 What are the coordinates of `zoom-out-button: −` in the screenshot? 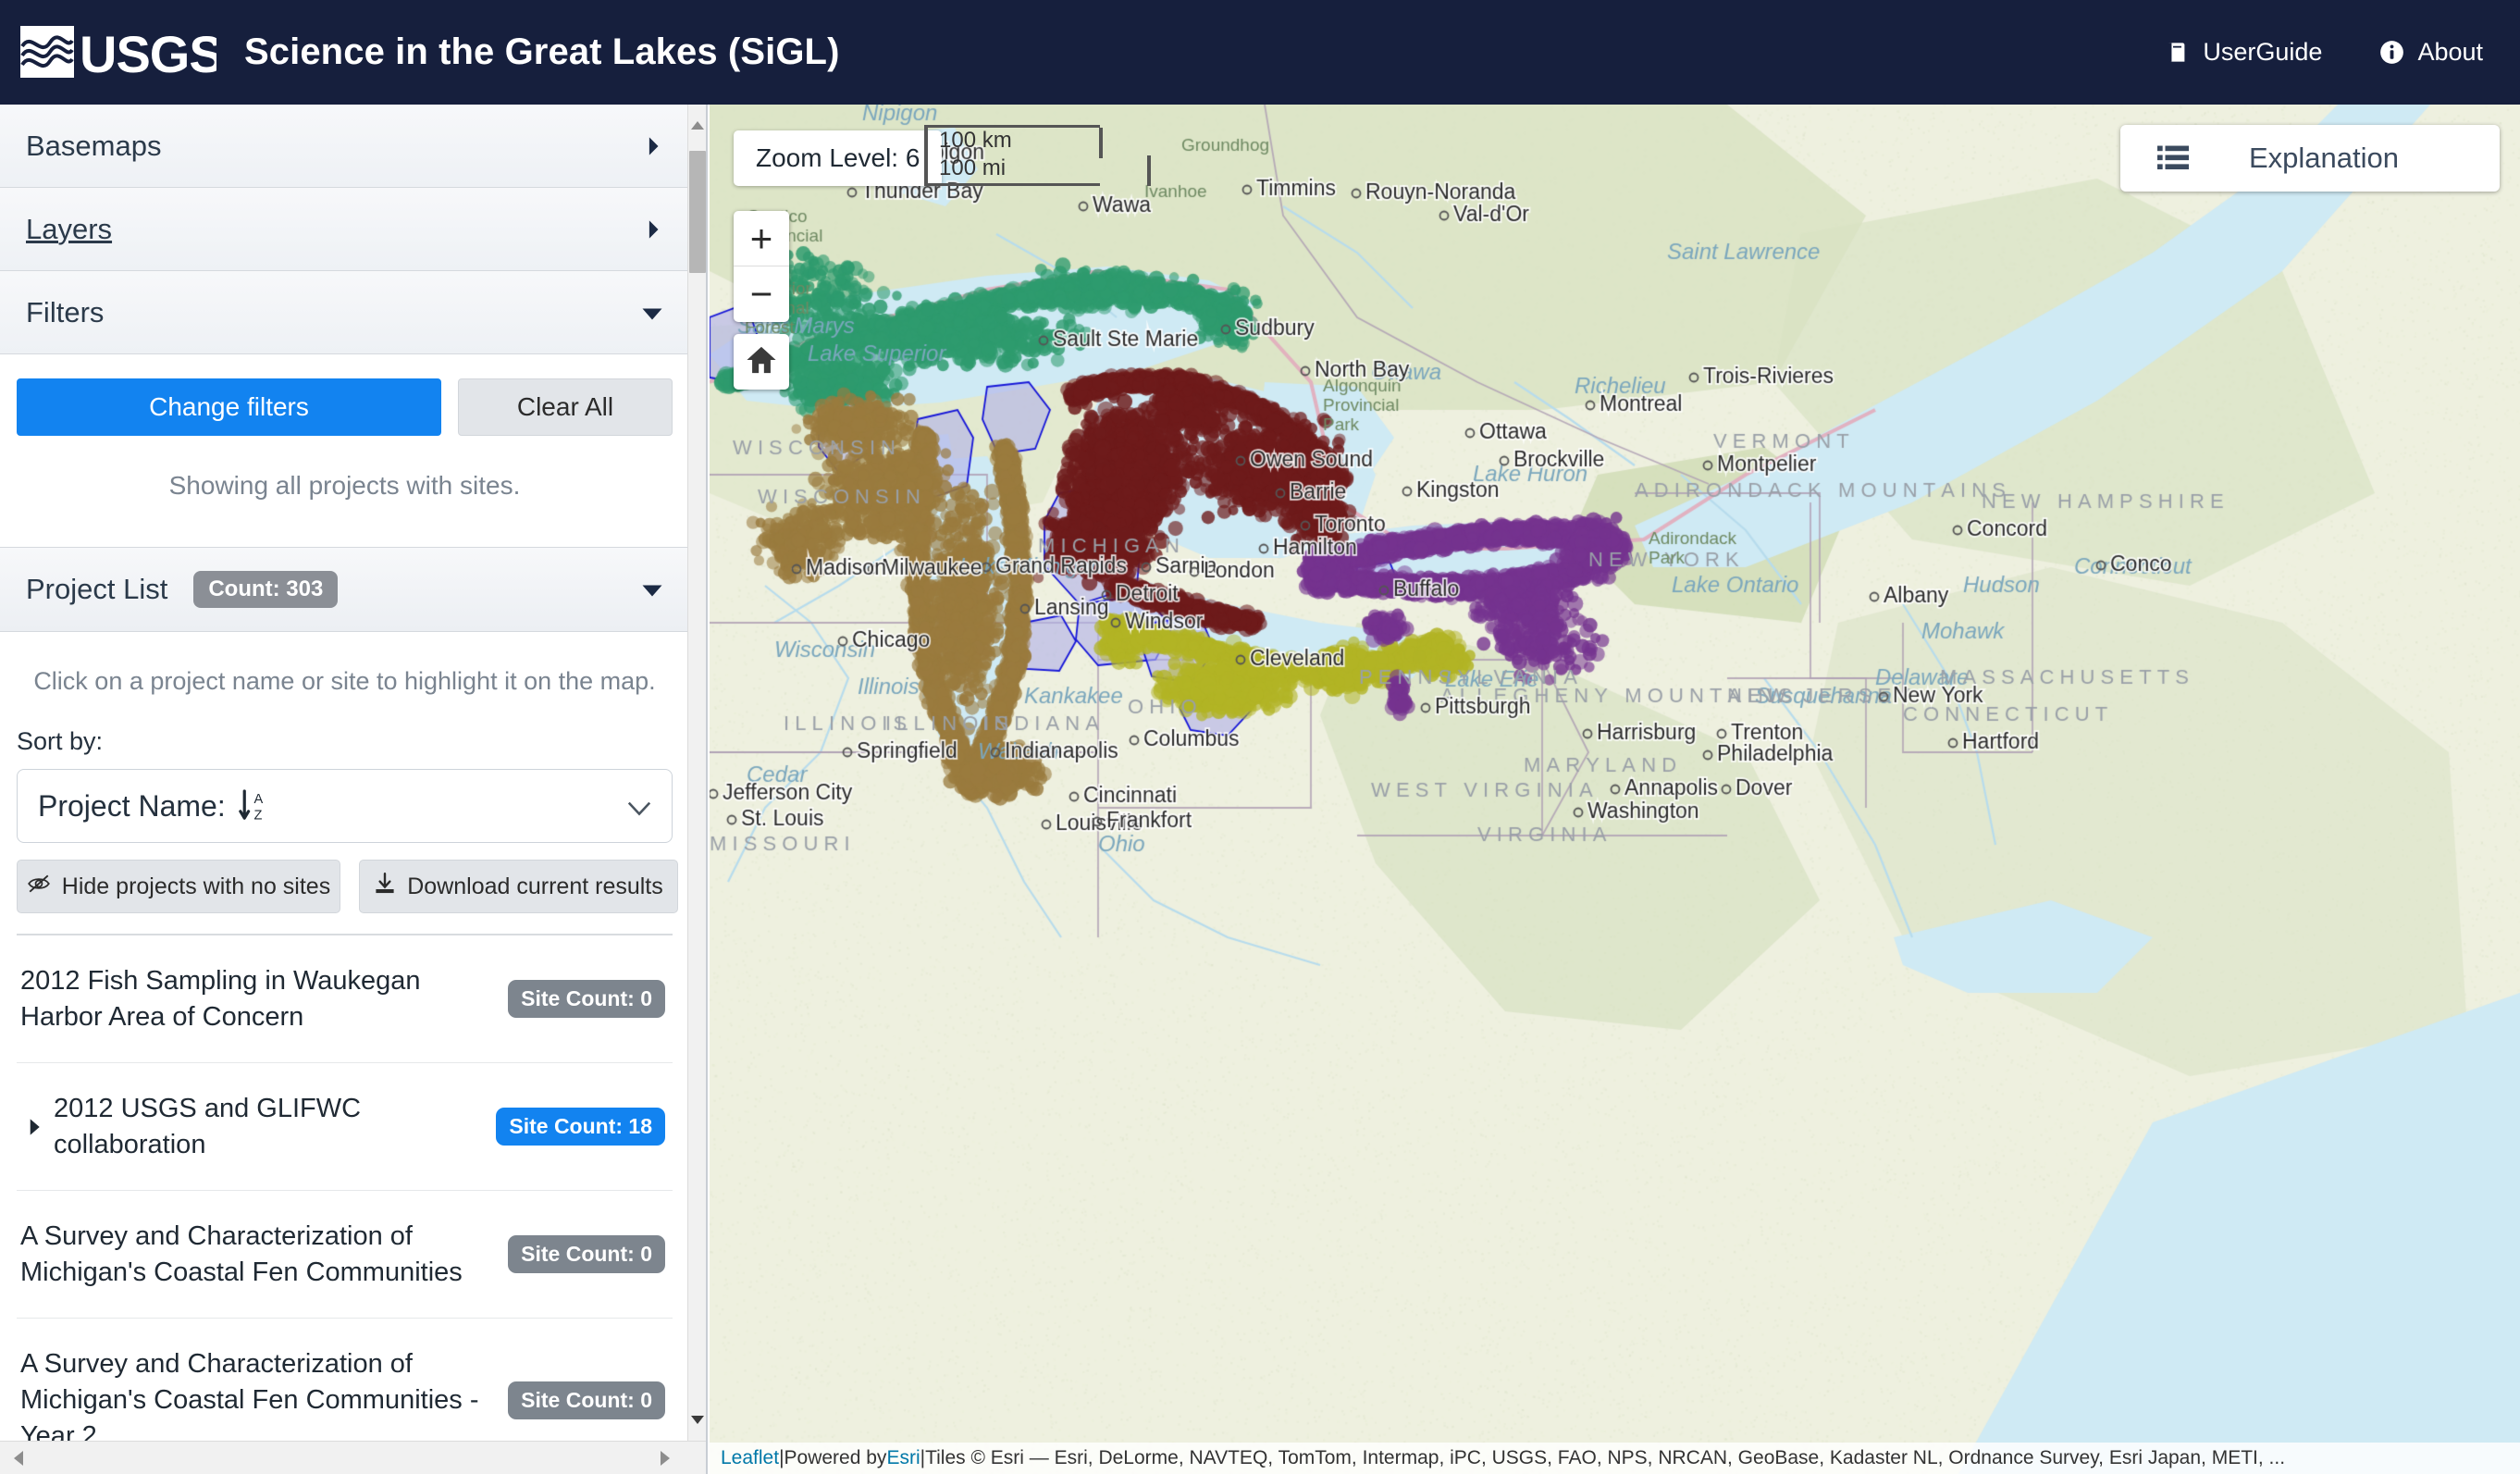 It's located at (761, 294).